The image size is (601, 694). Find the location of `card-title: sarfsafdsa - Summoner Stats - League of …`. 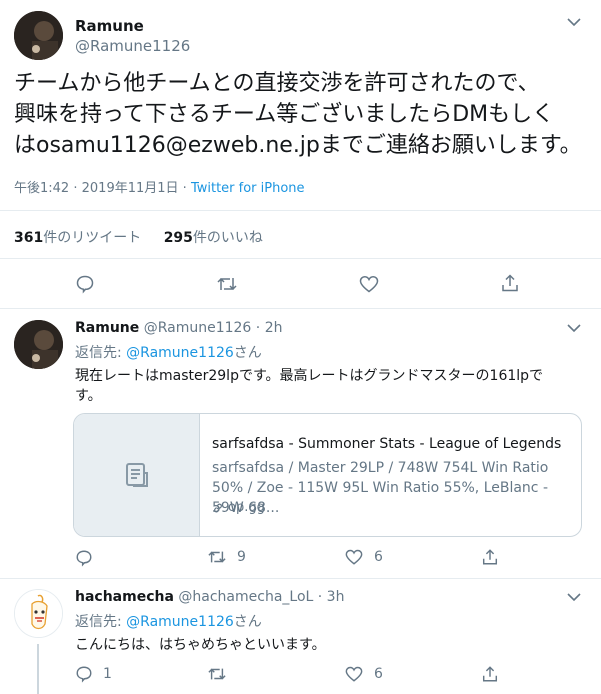

card-title: sarfsafdsa - Summoner Stats - League of … is located at coordinates (387, 444).